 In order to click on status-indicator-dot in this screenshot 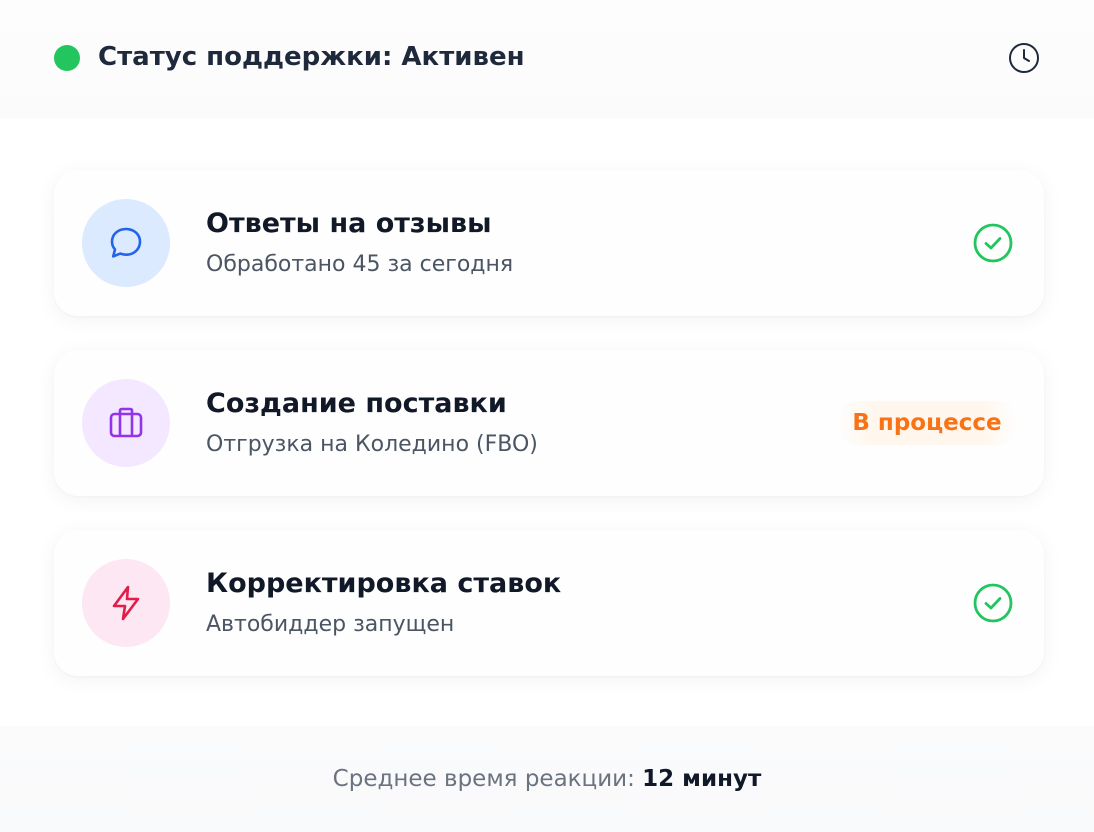, I will do `click(67, 58)`.